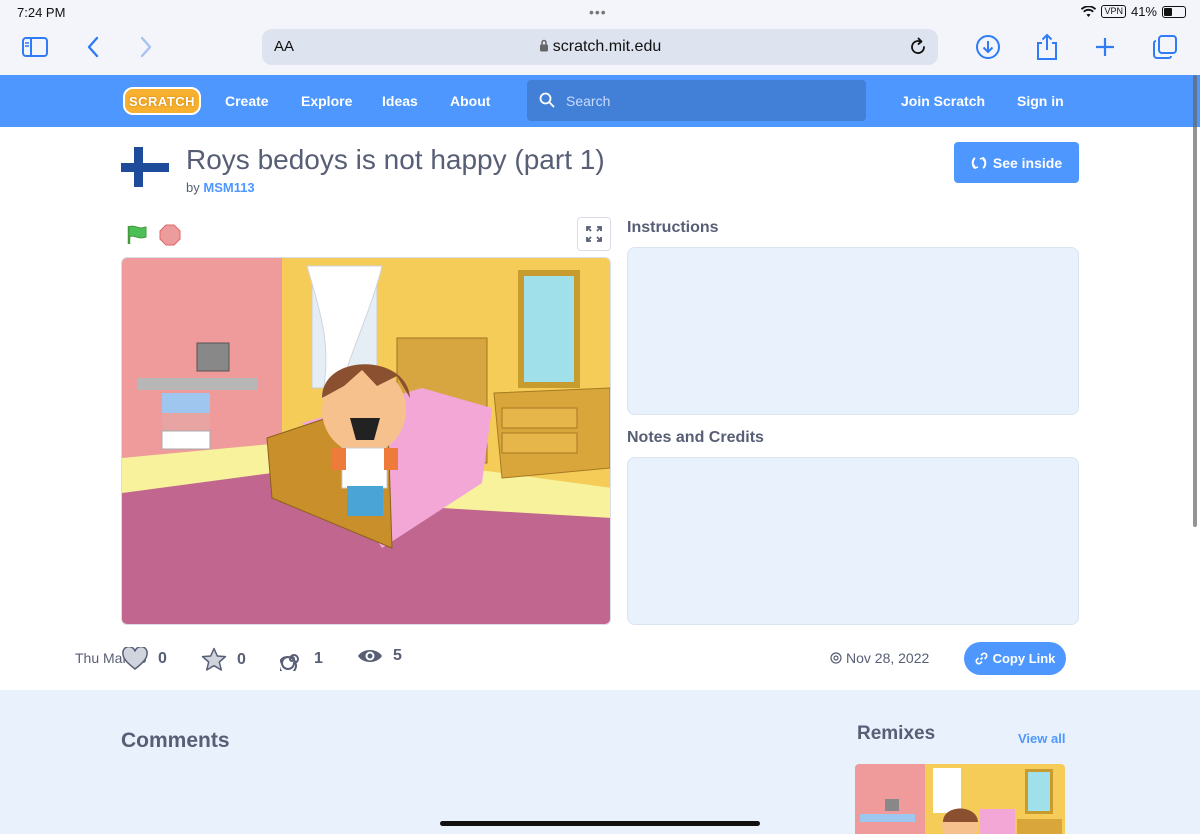 This screenshot has height=834, width=1200. Describe the element at coordinates (400, 101) in the screenshot. I see `nav-ideas: Ideas` at that location.